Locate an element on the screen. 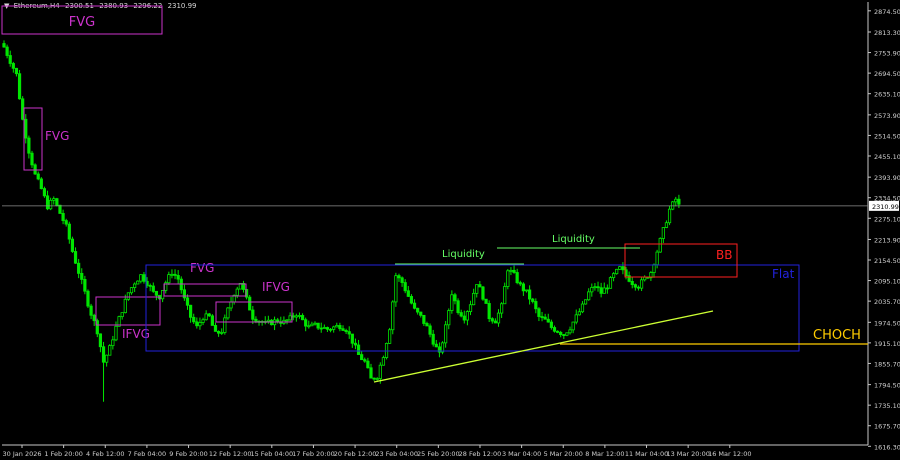 This screenshot has width=900, height=460. time-tick-label: 20 Feb 12:00 is located at coordinates (355, 454).